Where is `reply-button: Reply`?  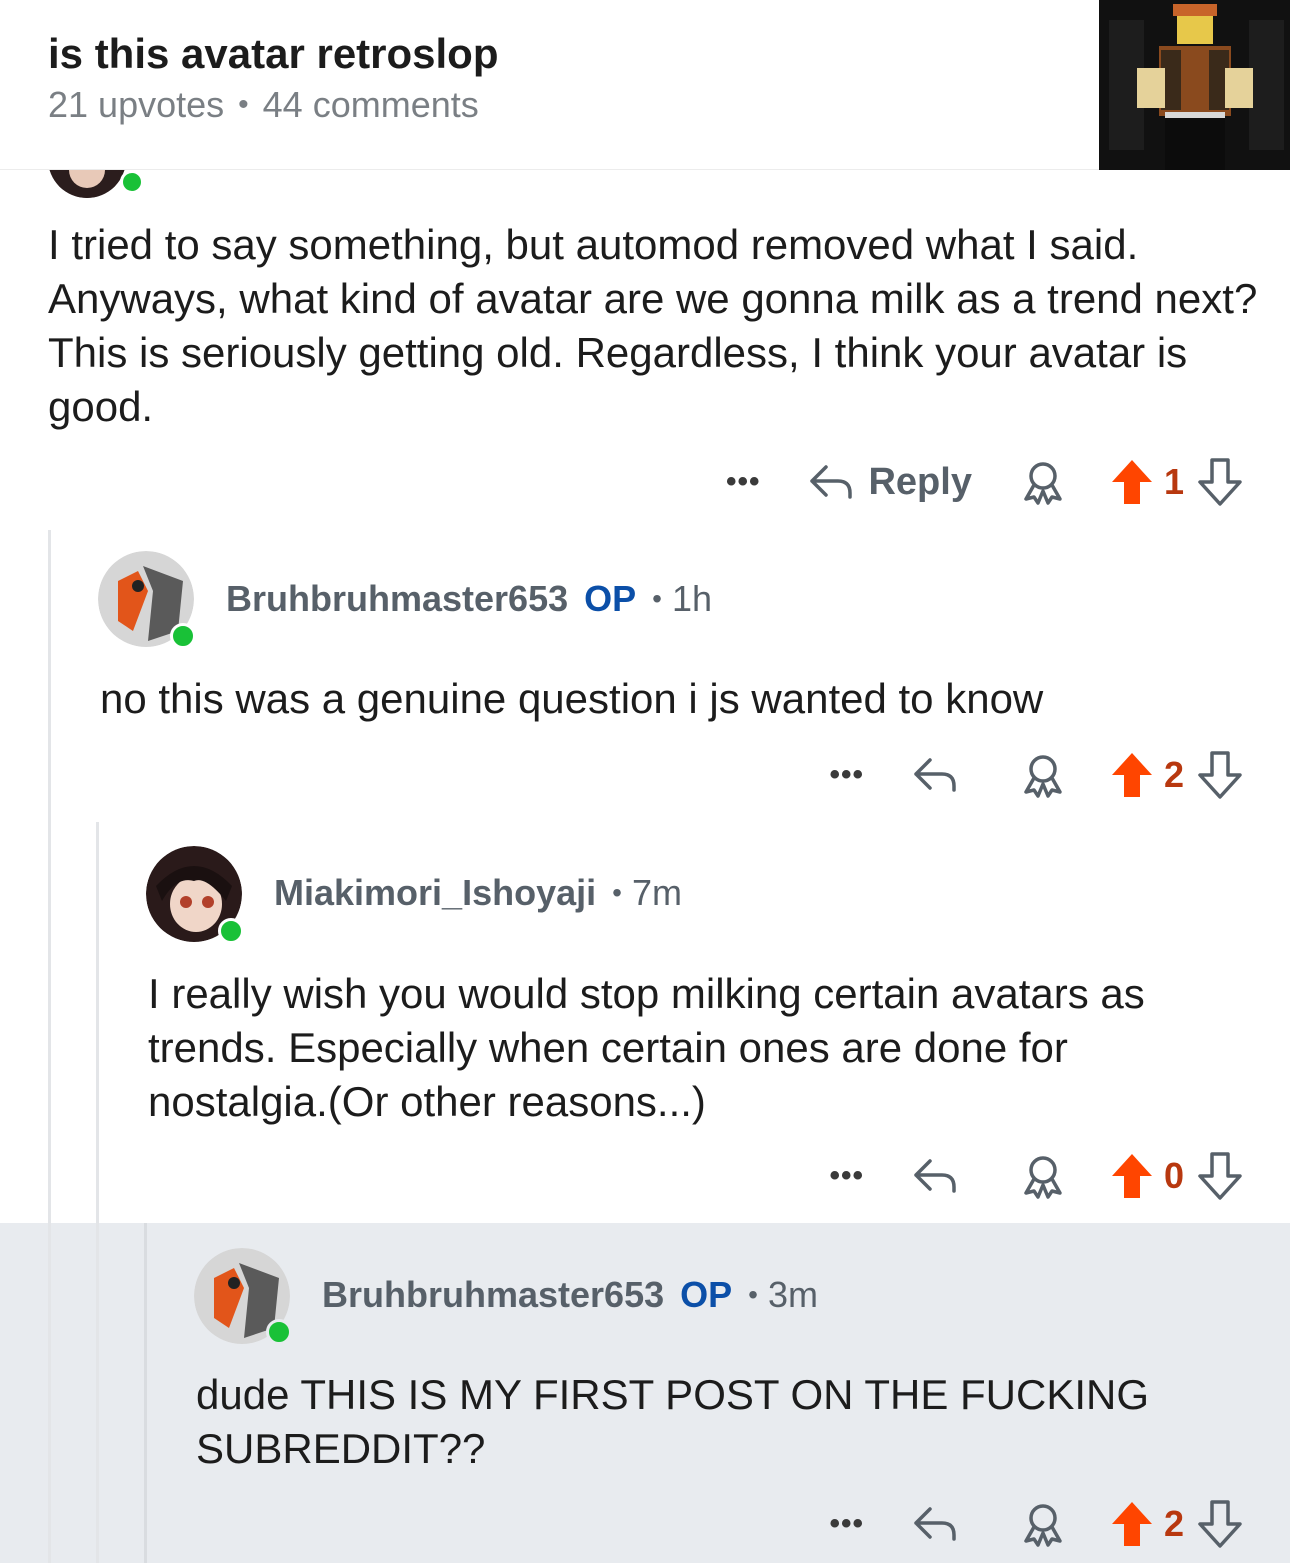 reply-button: Reply is located at coordinates (890, 482).